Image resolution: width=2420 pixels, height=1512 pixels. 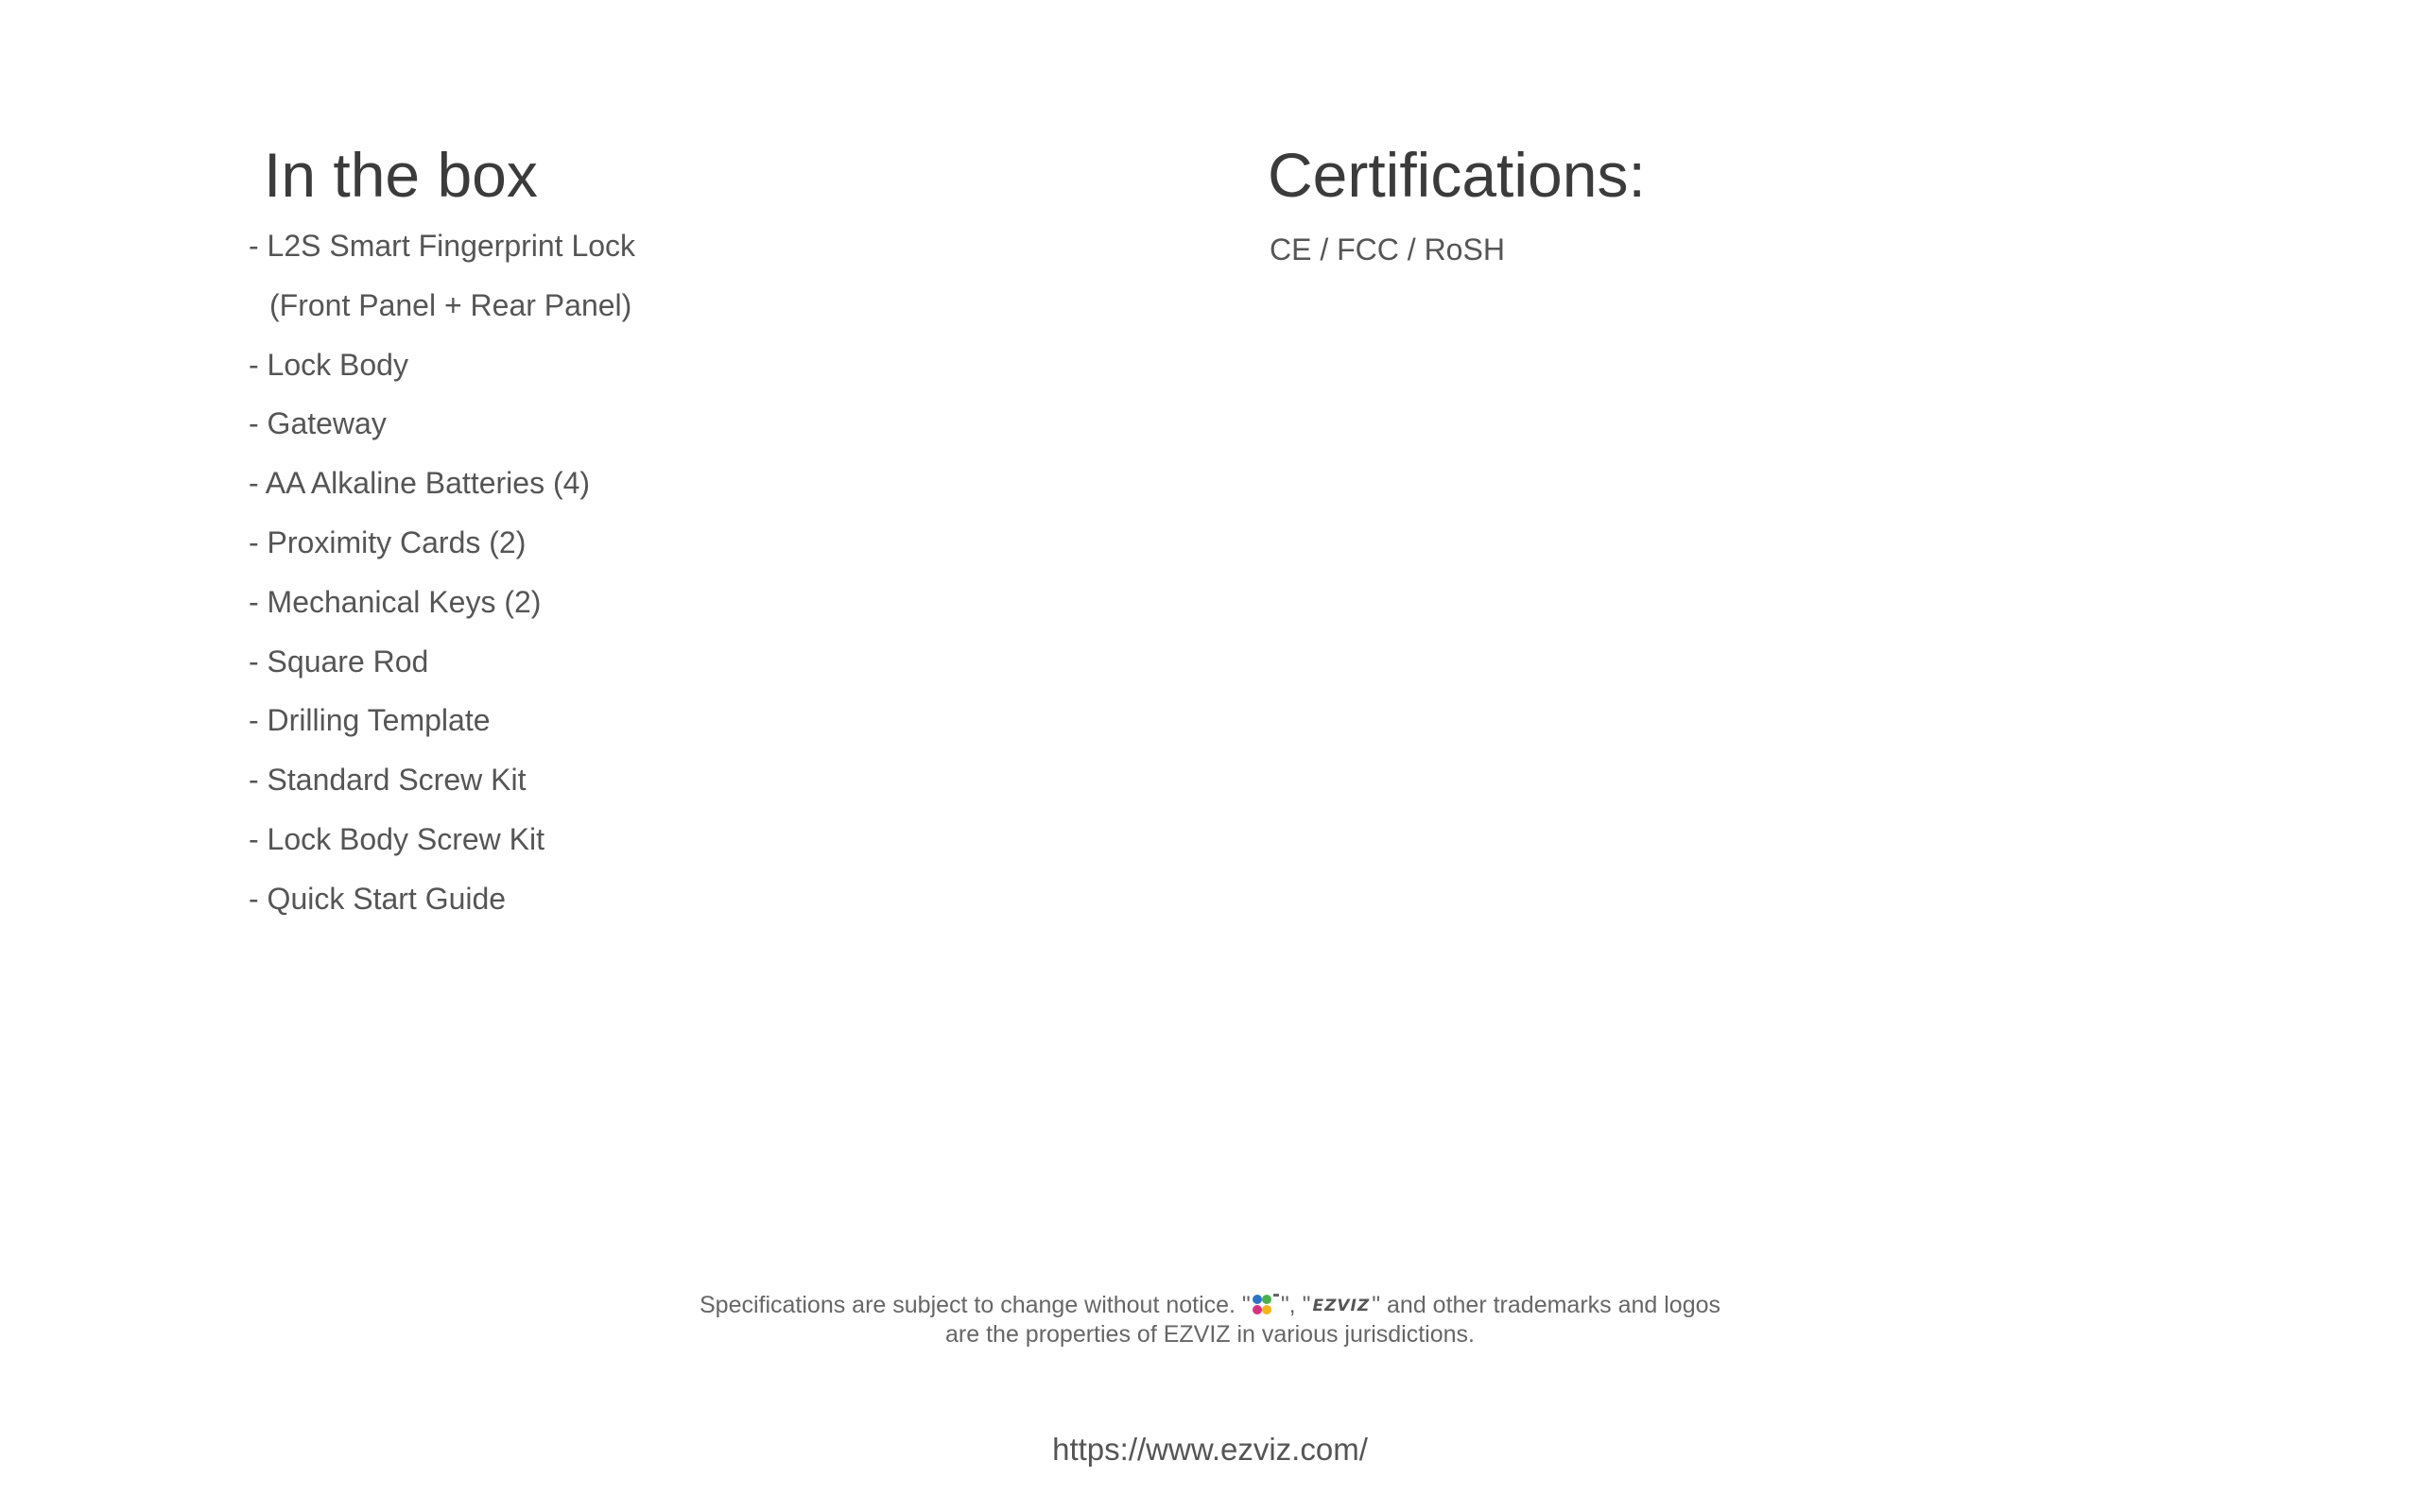 I want to click on certifications-heading: Certifications:, so click(x=1457, y=175).